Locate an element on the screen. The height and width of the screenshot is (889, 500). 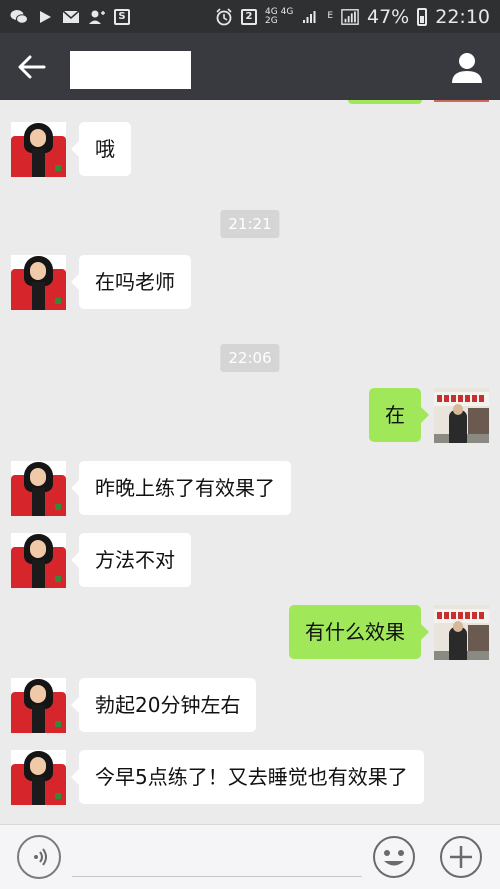
emoji-button is located at coordinates (394, 857).